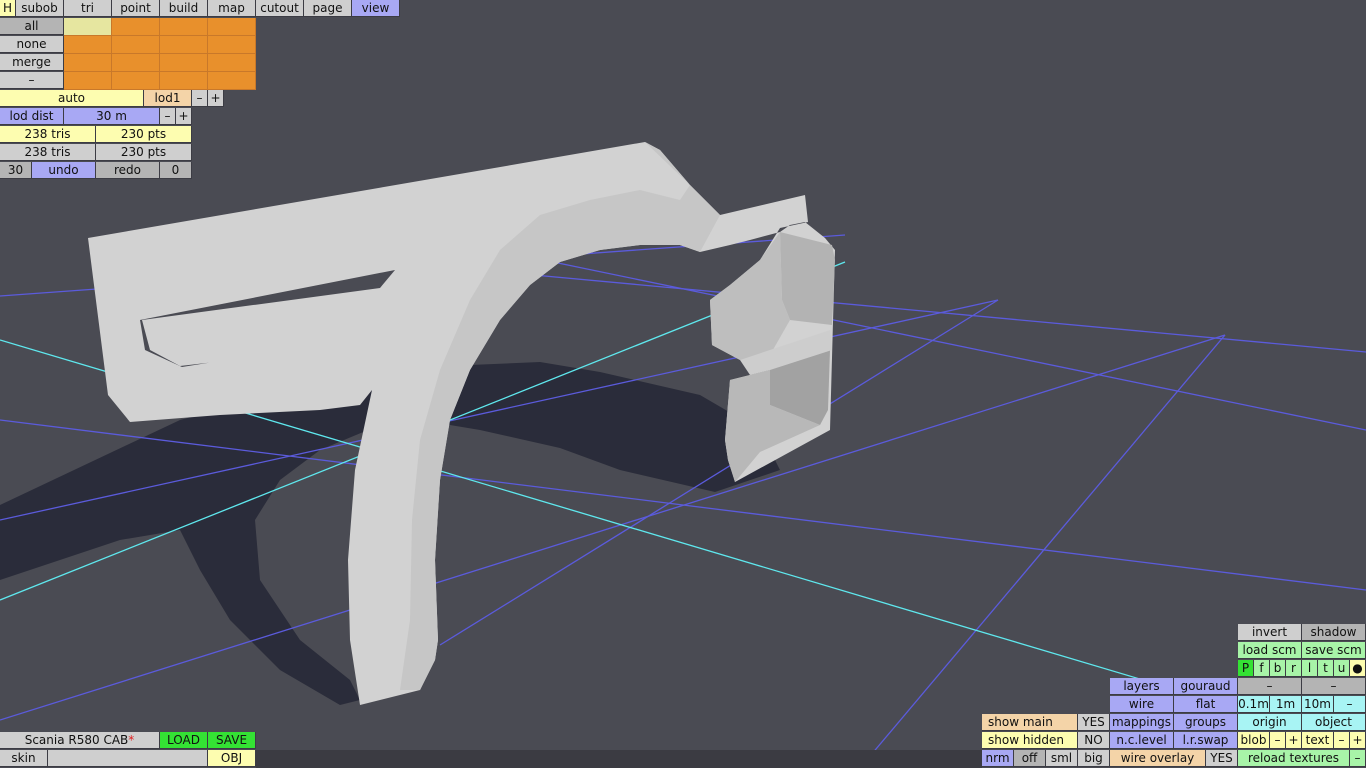 The image size is (1366, 768). Describe the element at coordinates (131, 740) in the screenshot. I see `modified-mark: *` at that location.